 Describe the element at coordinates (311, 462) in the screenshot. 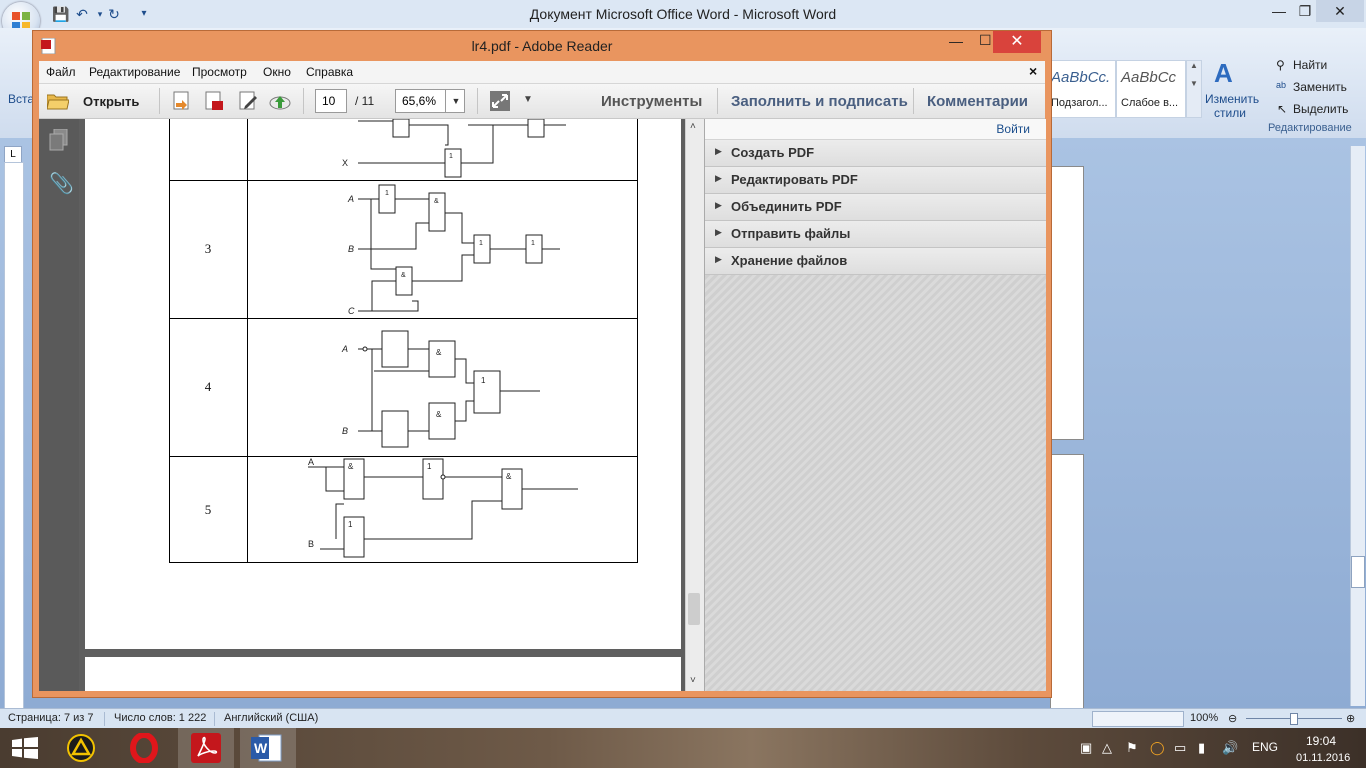

I see `label-a: A` at that location.